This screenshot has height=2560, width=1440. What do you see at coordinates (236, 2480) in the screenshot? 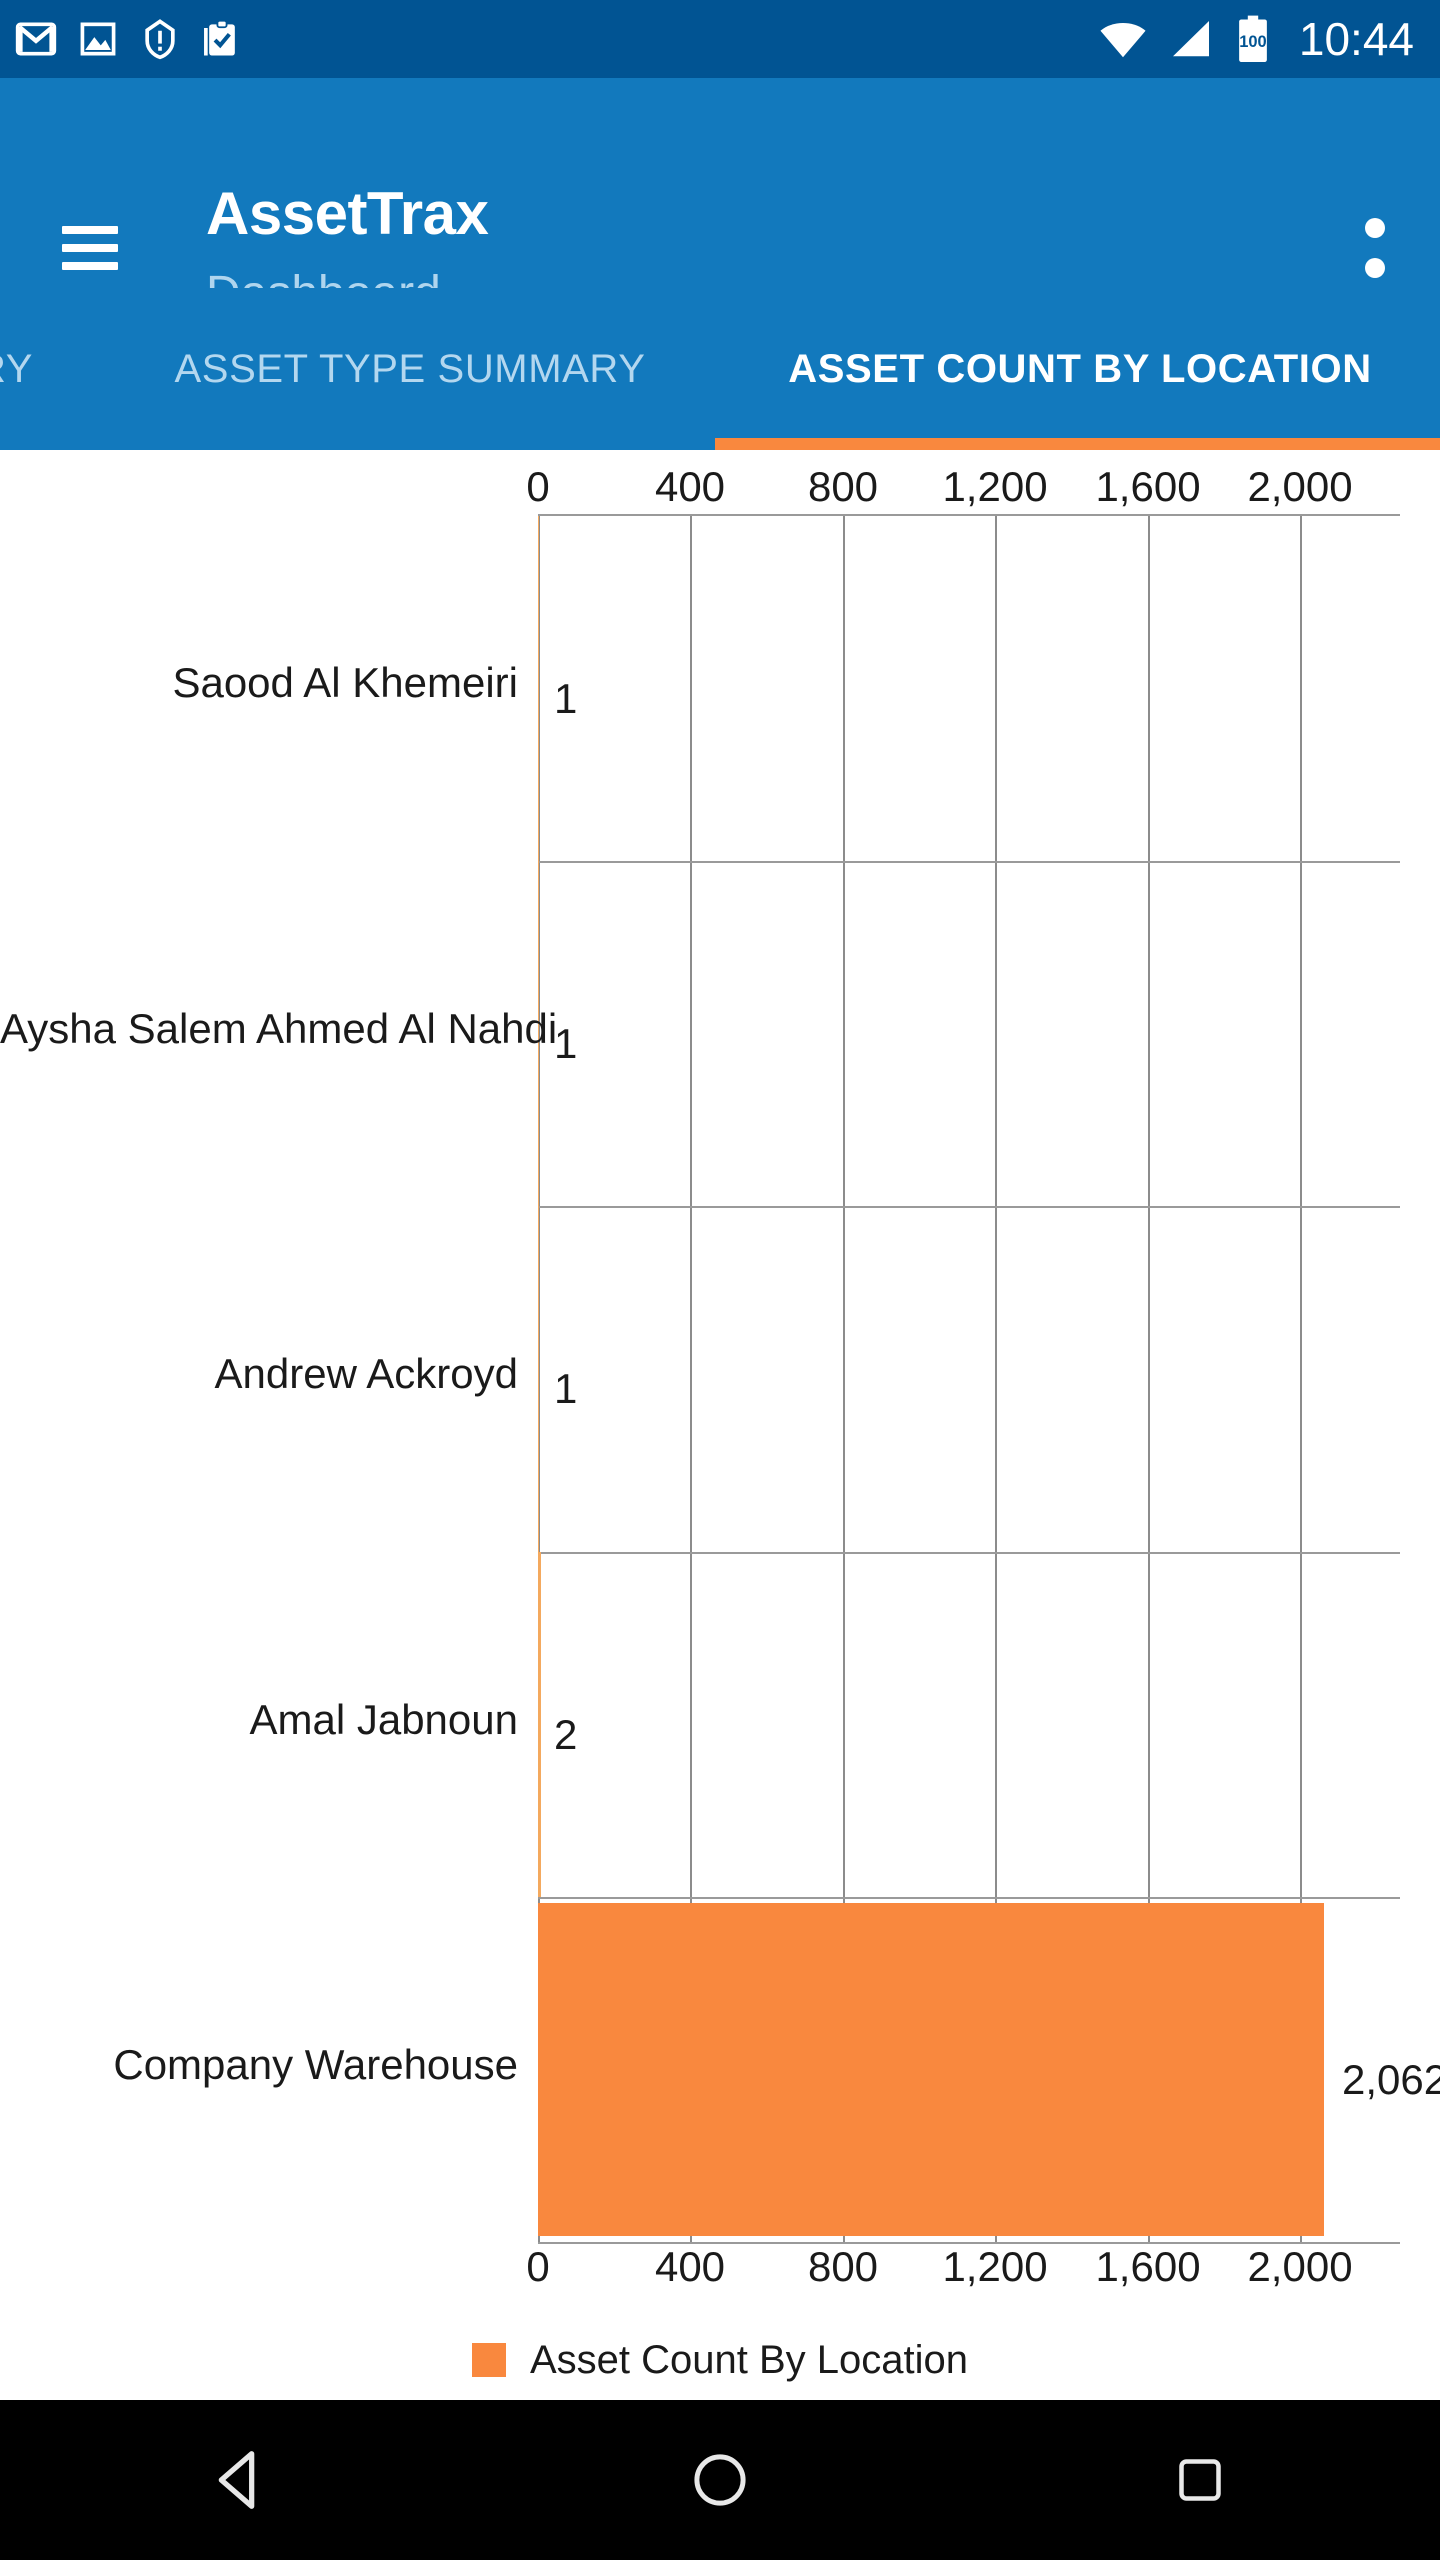
I see `triangle-left-icon` at bounding box center [236, 2480].